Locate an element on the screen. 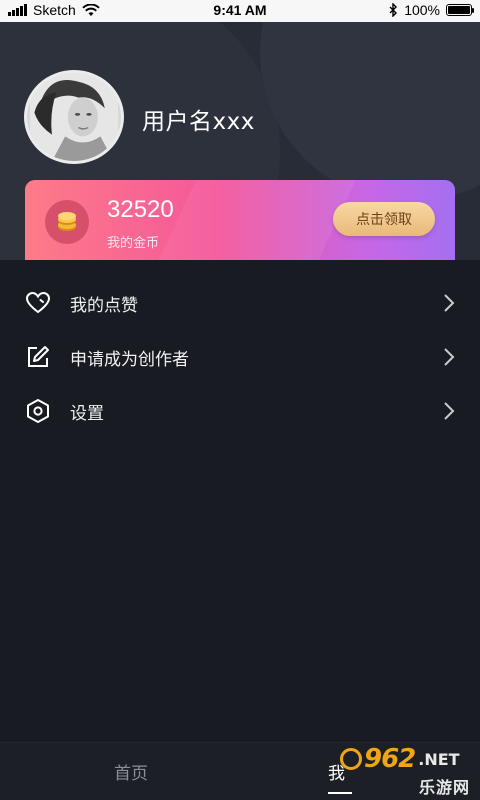 Image resolution: width=480 pixels, height=800 pixels. coin-label: 我的金币 is located at coordinates (133, 243).